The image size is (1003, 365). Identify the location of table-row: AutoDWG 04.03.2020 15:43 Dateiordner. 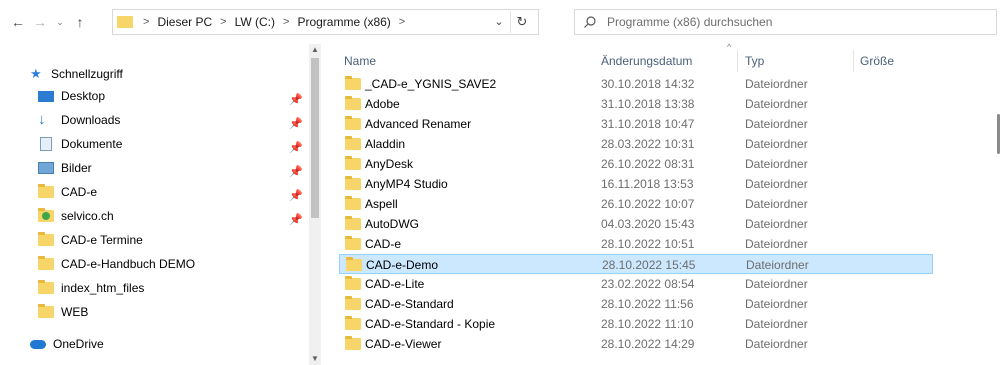
(636, 224).